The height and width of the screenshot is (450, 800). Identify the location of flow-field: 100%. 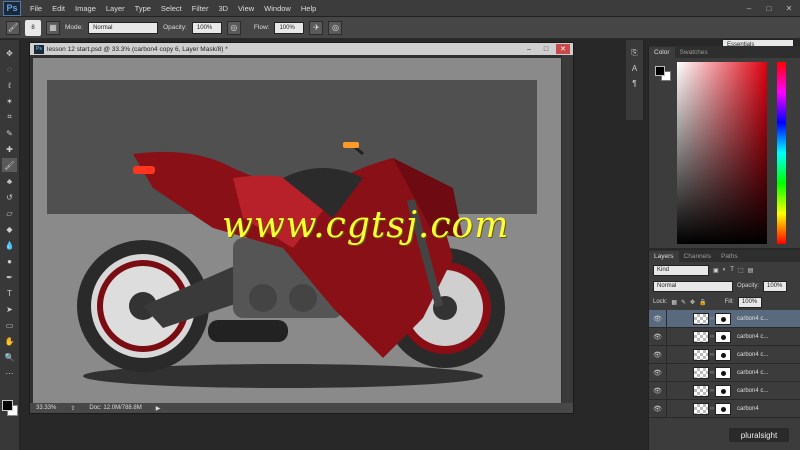
(289, 27).